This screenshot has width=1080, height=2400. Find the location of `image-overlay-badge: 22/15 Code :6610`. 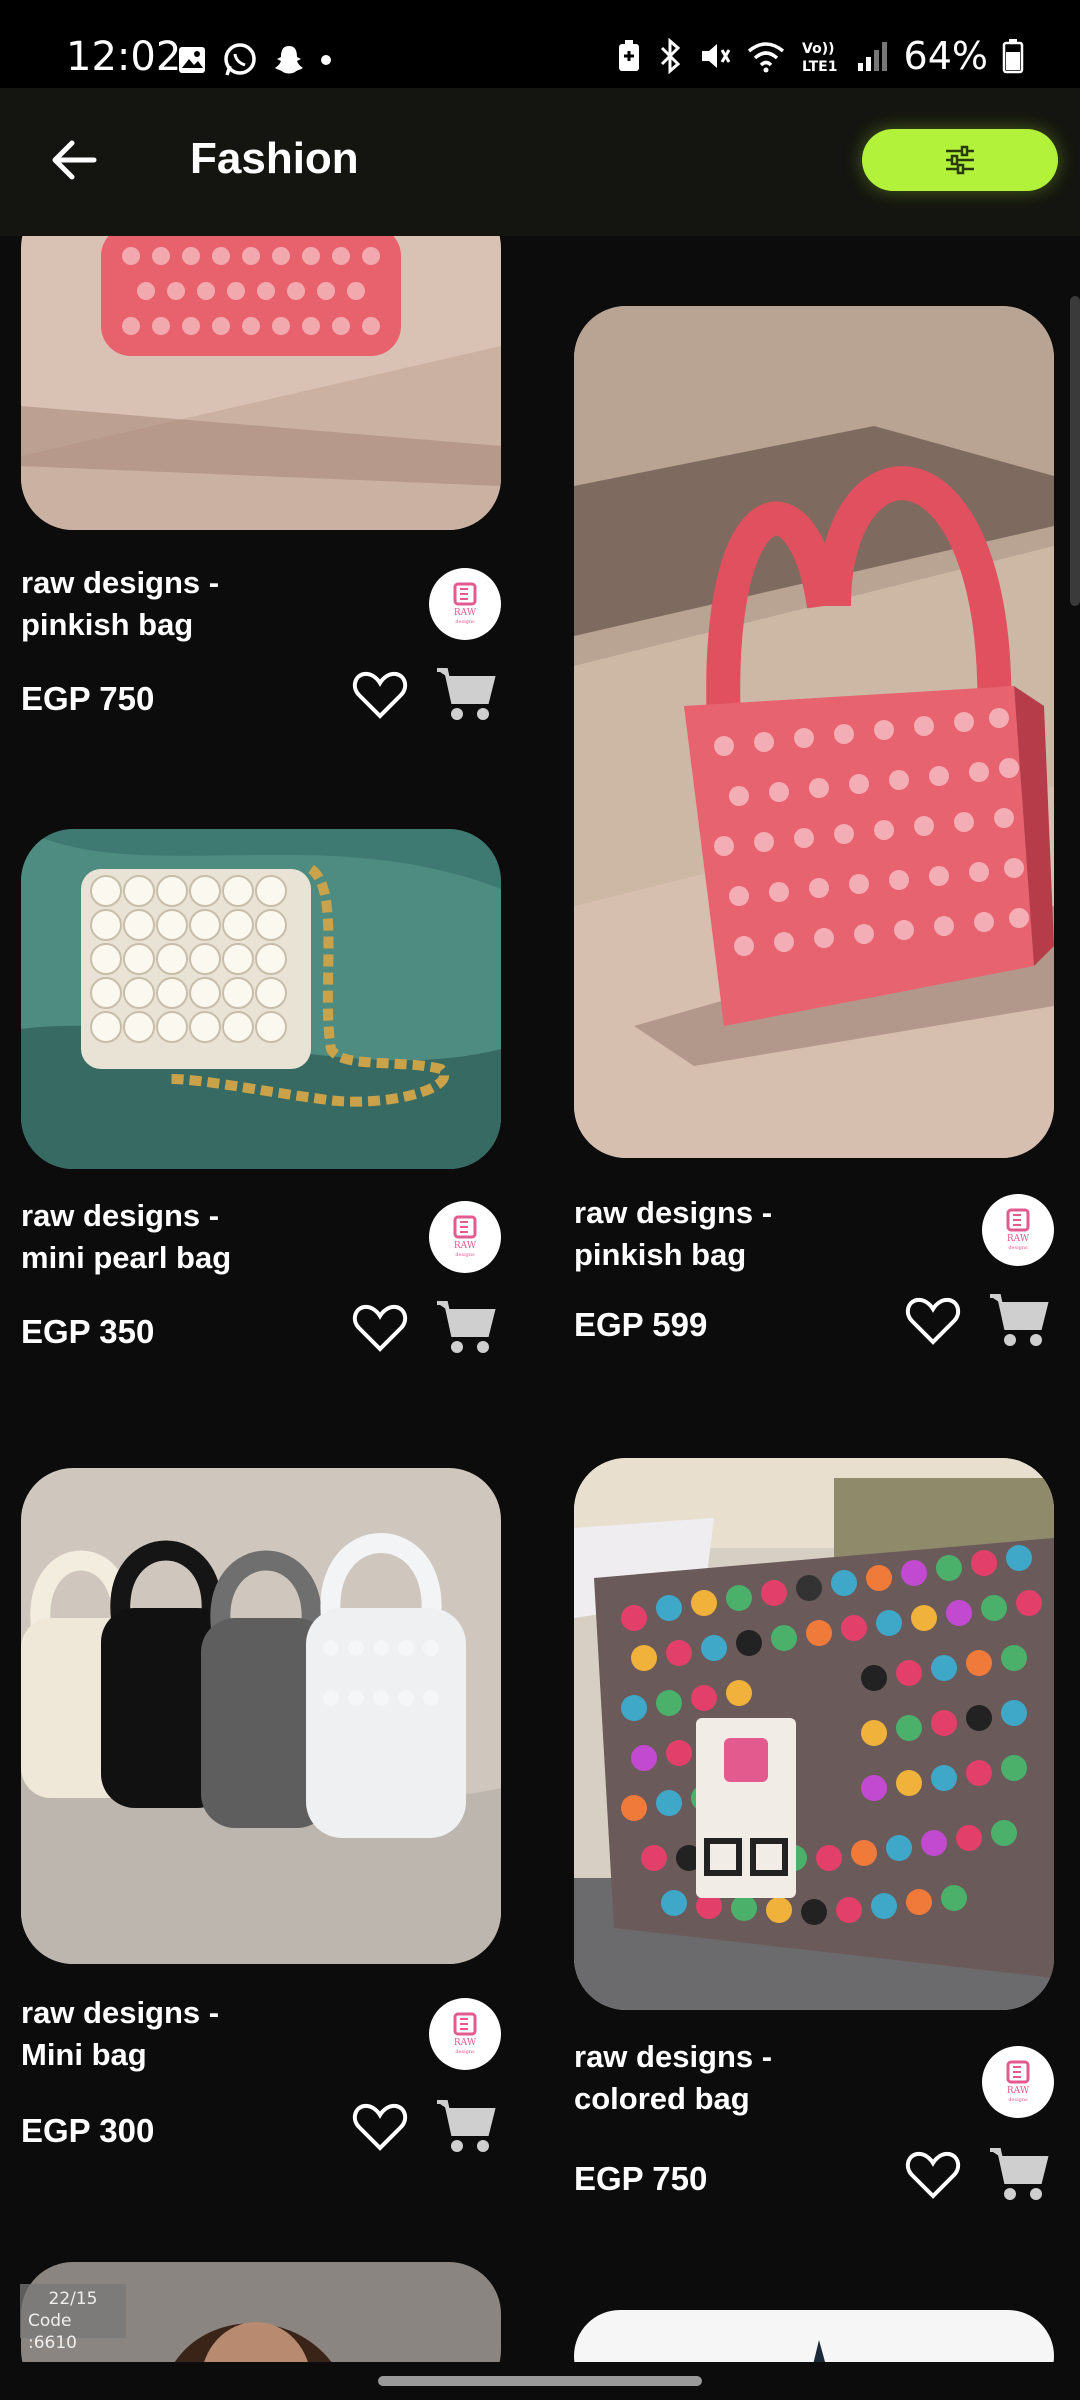

image-overlay-badge: 22/15 Code :6610 is located at coordinates (73, 2318).